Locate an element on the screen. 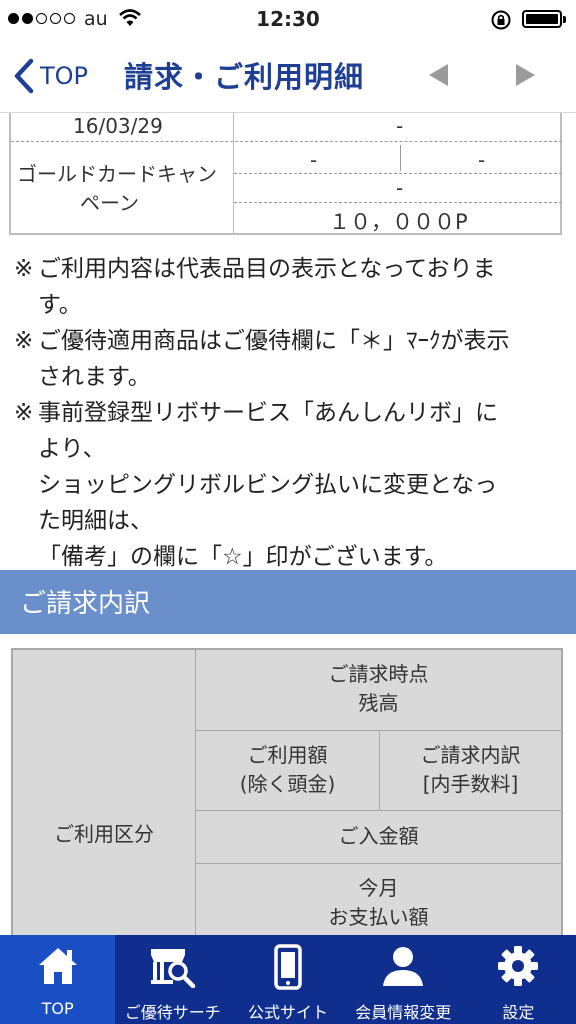 The height and width of the screenshot is (1024, 576). gear-icon is located at coordinates (518, 966).